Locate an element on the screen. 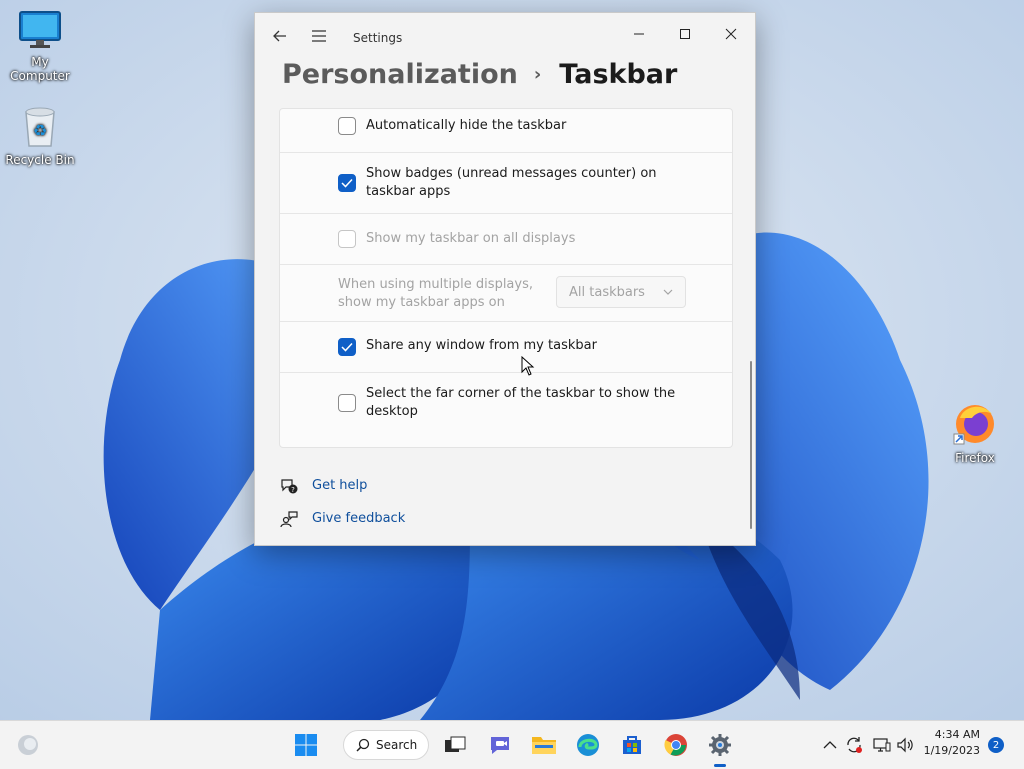 This screenshot has height=769, width=1024. network-tray-button is located at coordinates (882, 745).